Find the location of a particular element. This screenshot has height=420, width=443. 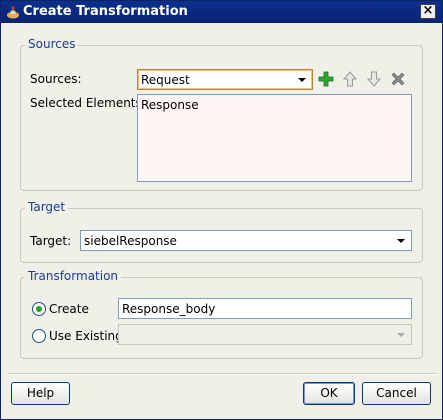

close-button: × is located at coordinates (428, 11).